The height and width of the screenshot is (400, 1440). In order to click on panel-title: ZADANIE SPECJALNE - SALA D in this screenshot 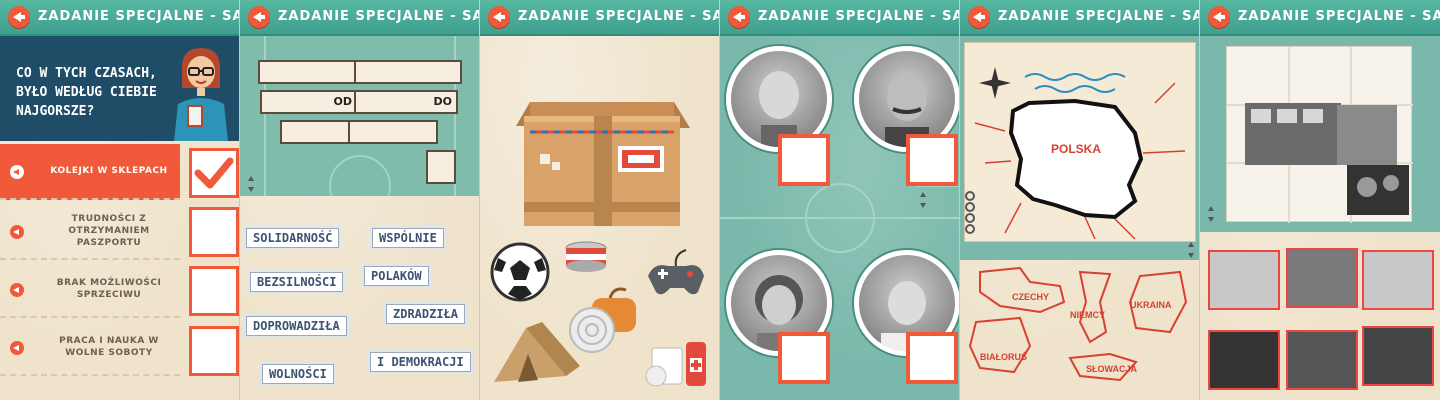, I will do `click(618, 16)`.